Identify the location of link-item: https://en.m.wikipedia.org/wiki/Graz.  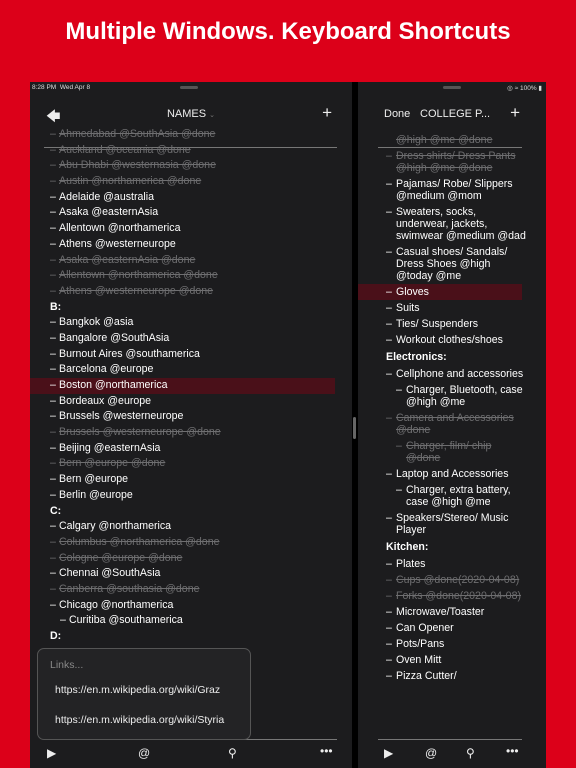
(137, 690).